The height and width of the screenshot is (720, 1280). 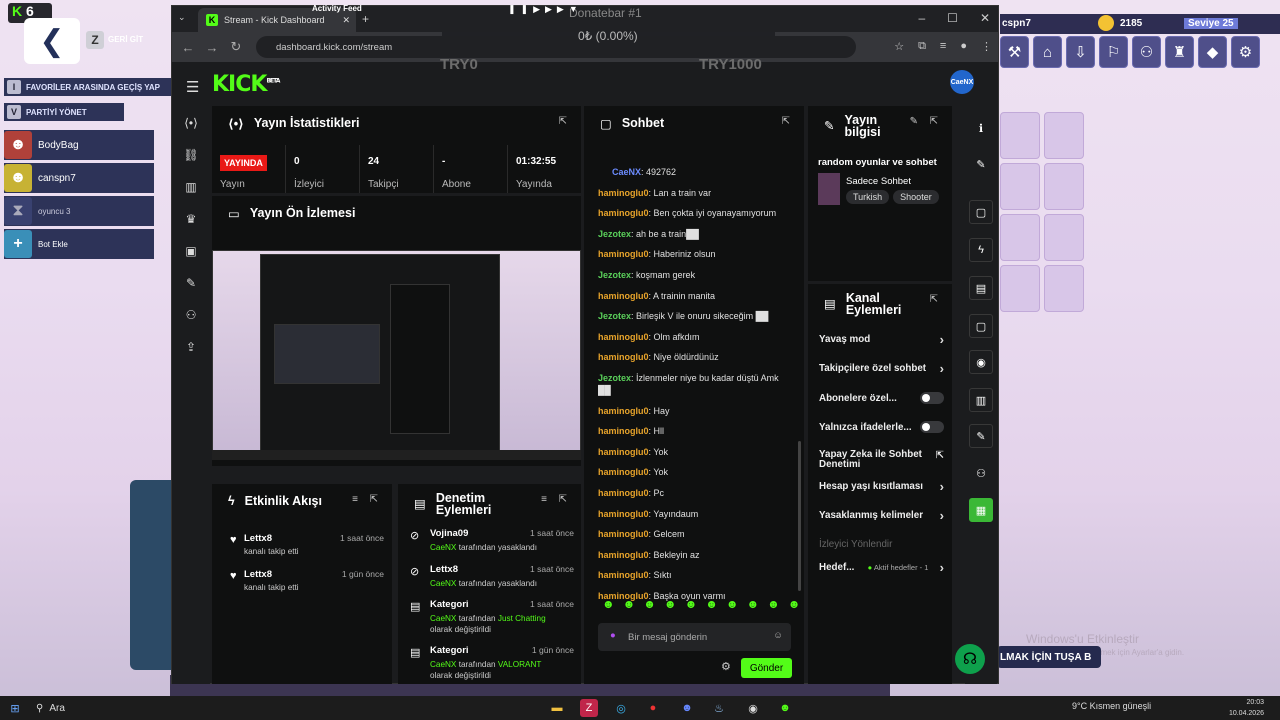 I want to click on link-icon: ⛓, so click(x=191, y=157).